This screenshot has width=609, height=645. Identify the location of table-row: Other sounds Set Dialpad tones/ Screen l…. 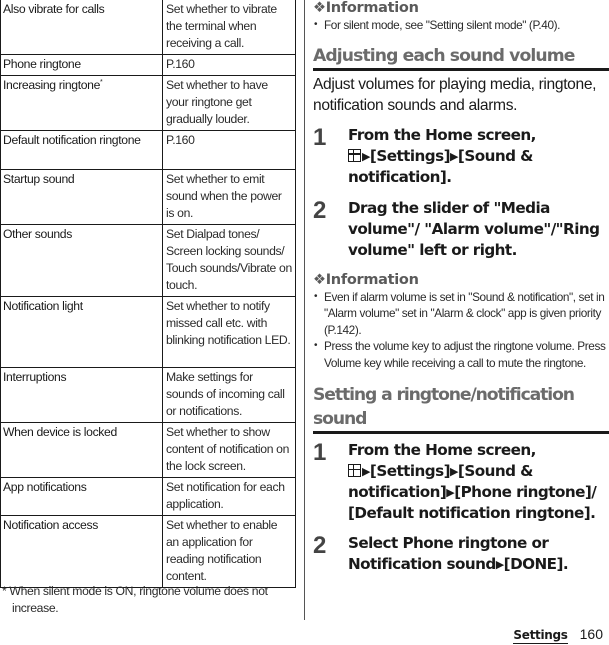
(148, 260).